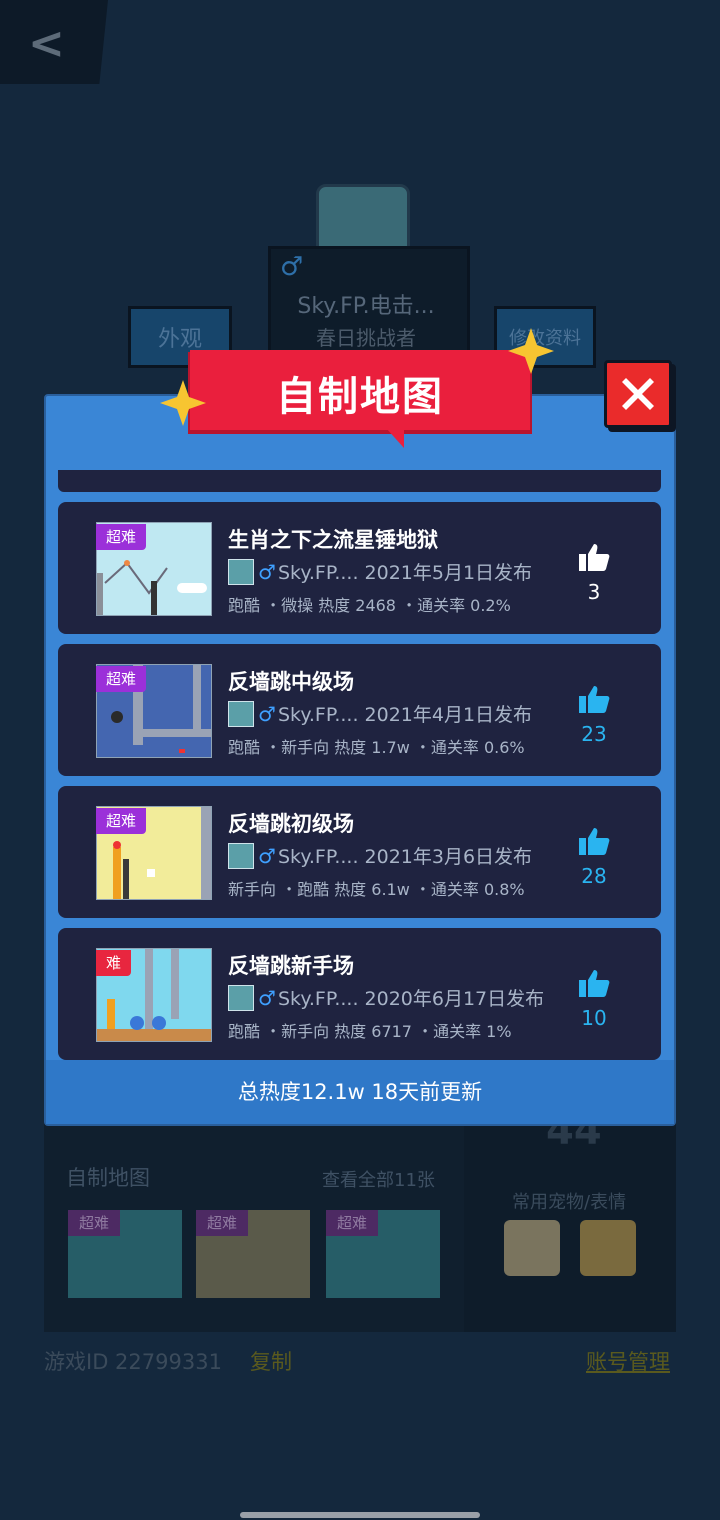 The image size is (720, 1520). What do you see at coordinates (46, 43) in the screenshot?
I see `chevron-left-icon: <` at bounding box center [46, 43].